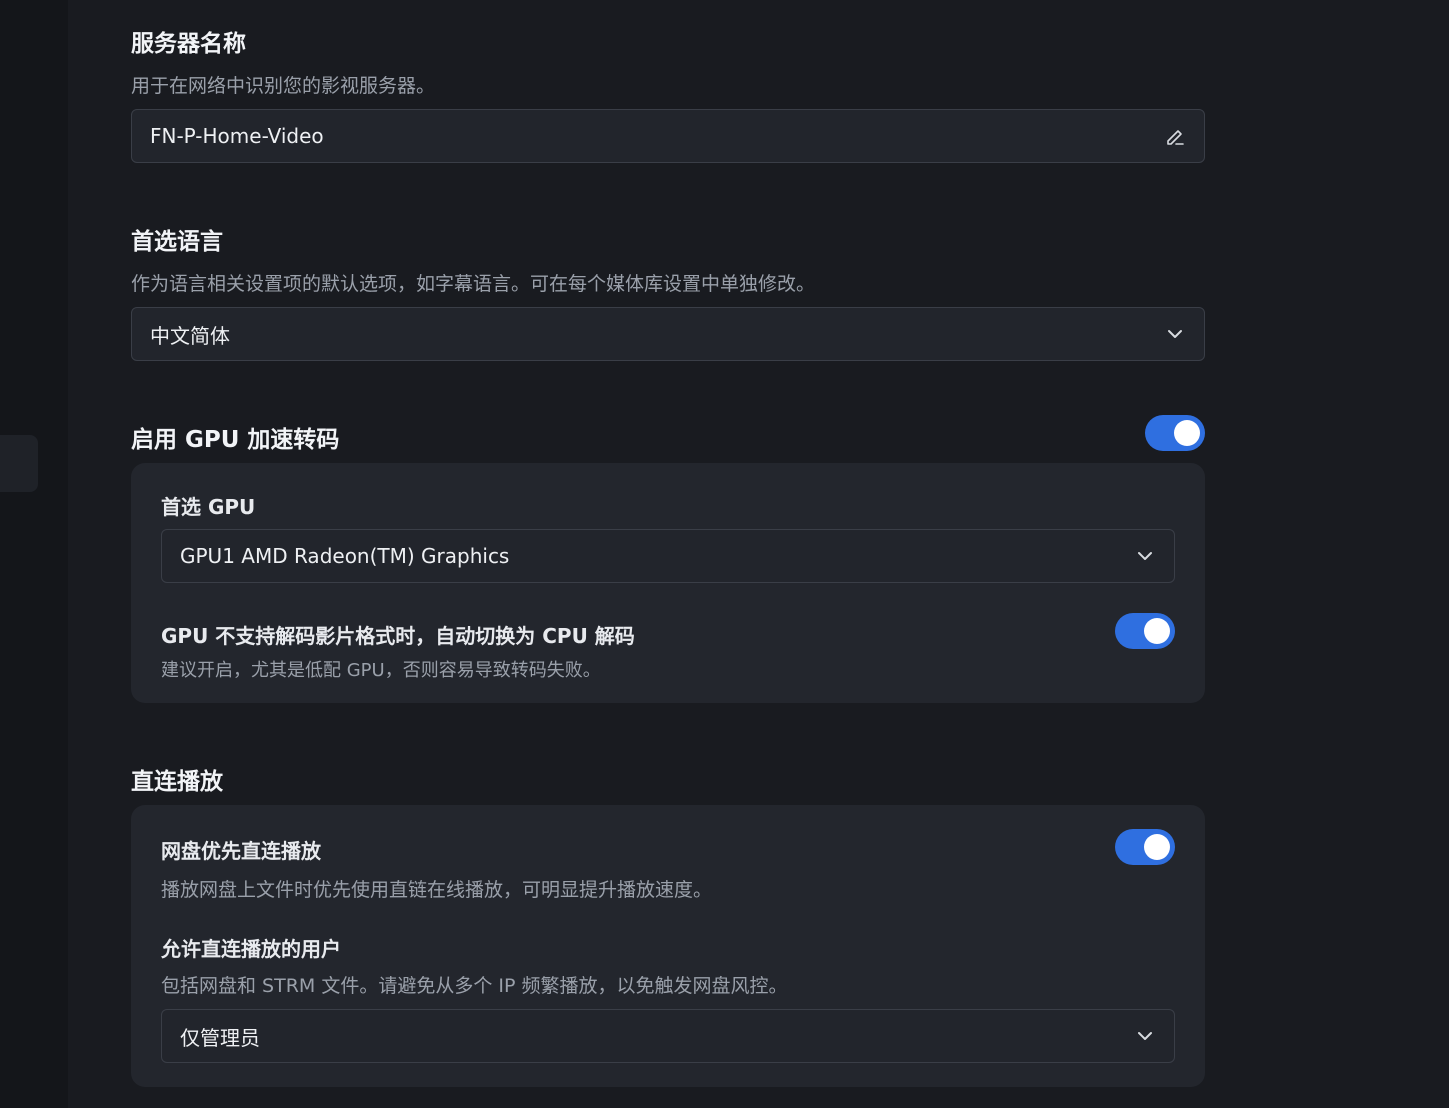  Describe the element at coordinates (241, 851) in the screenshot. I see `netdisk-direct-play-title: 网盘优先直连播放` at that location.